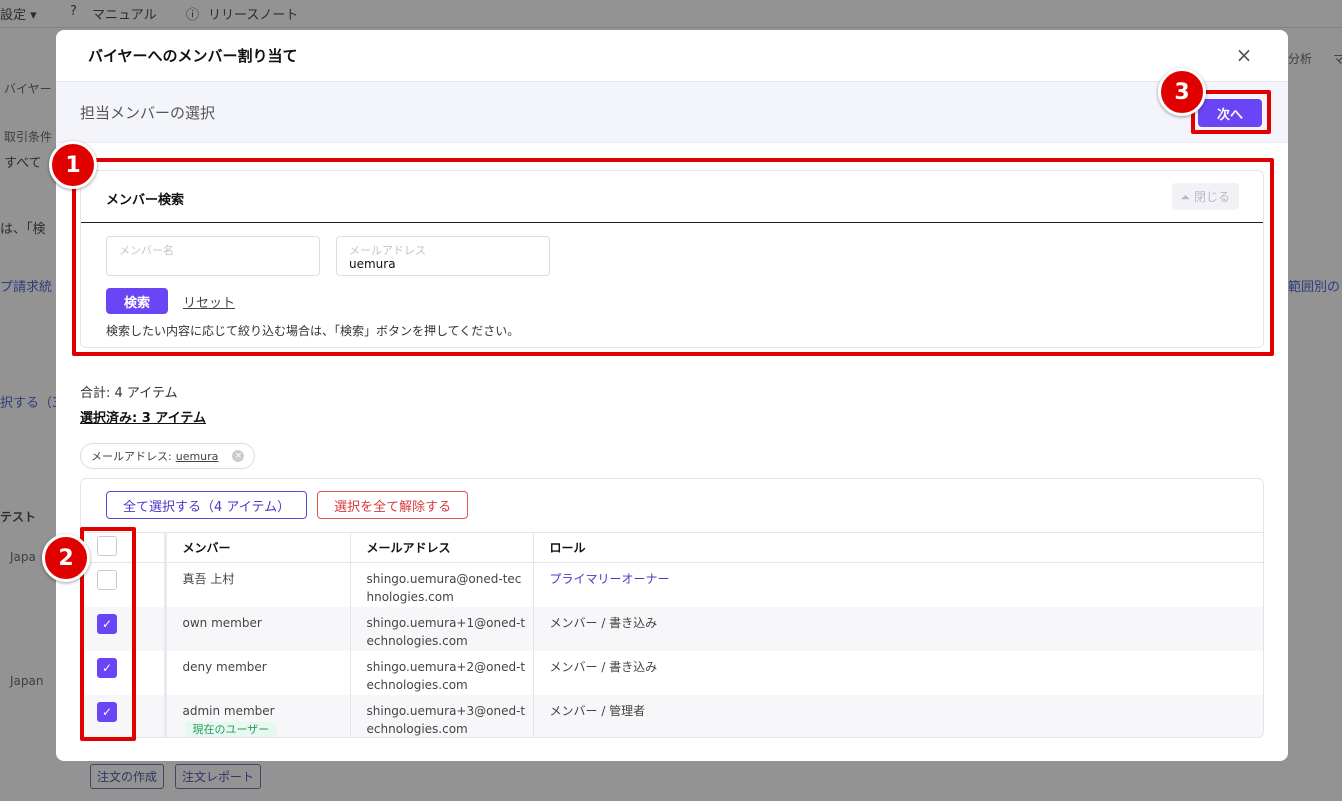 The height and width of the screenshot is (801, 1342). Describe the element at coordinates (898, 547) in the screenshot. I see `column-header-role: ロール` at that location.